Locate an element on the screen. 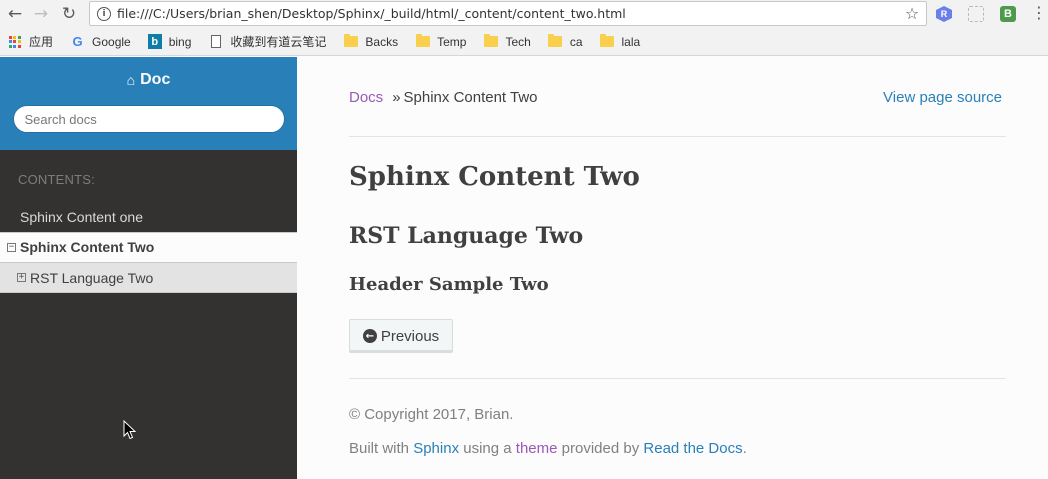 This screenshot has width=1048, height=479. bookmark-apps: 应用 is located at coordinates (30, 41).